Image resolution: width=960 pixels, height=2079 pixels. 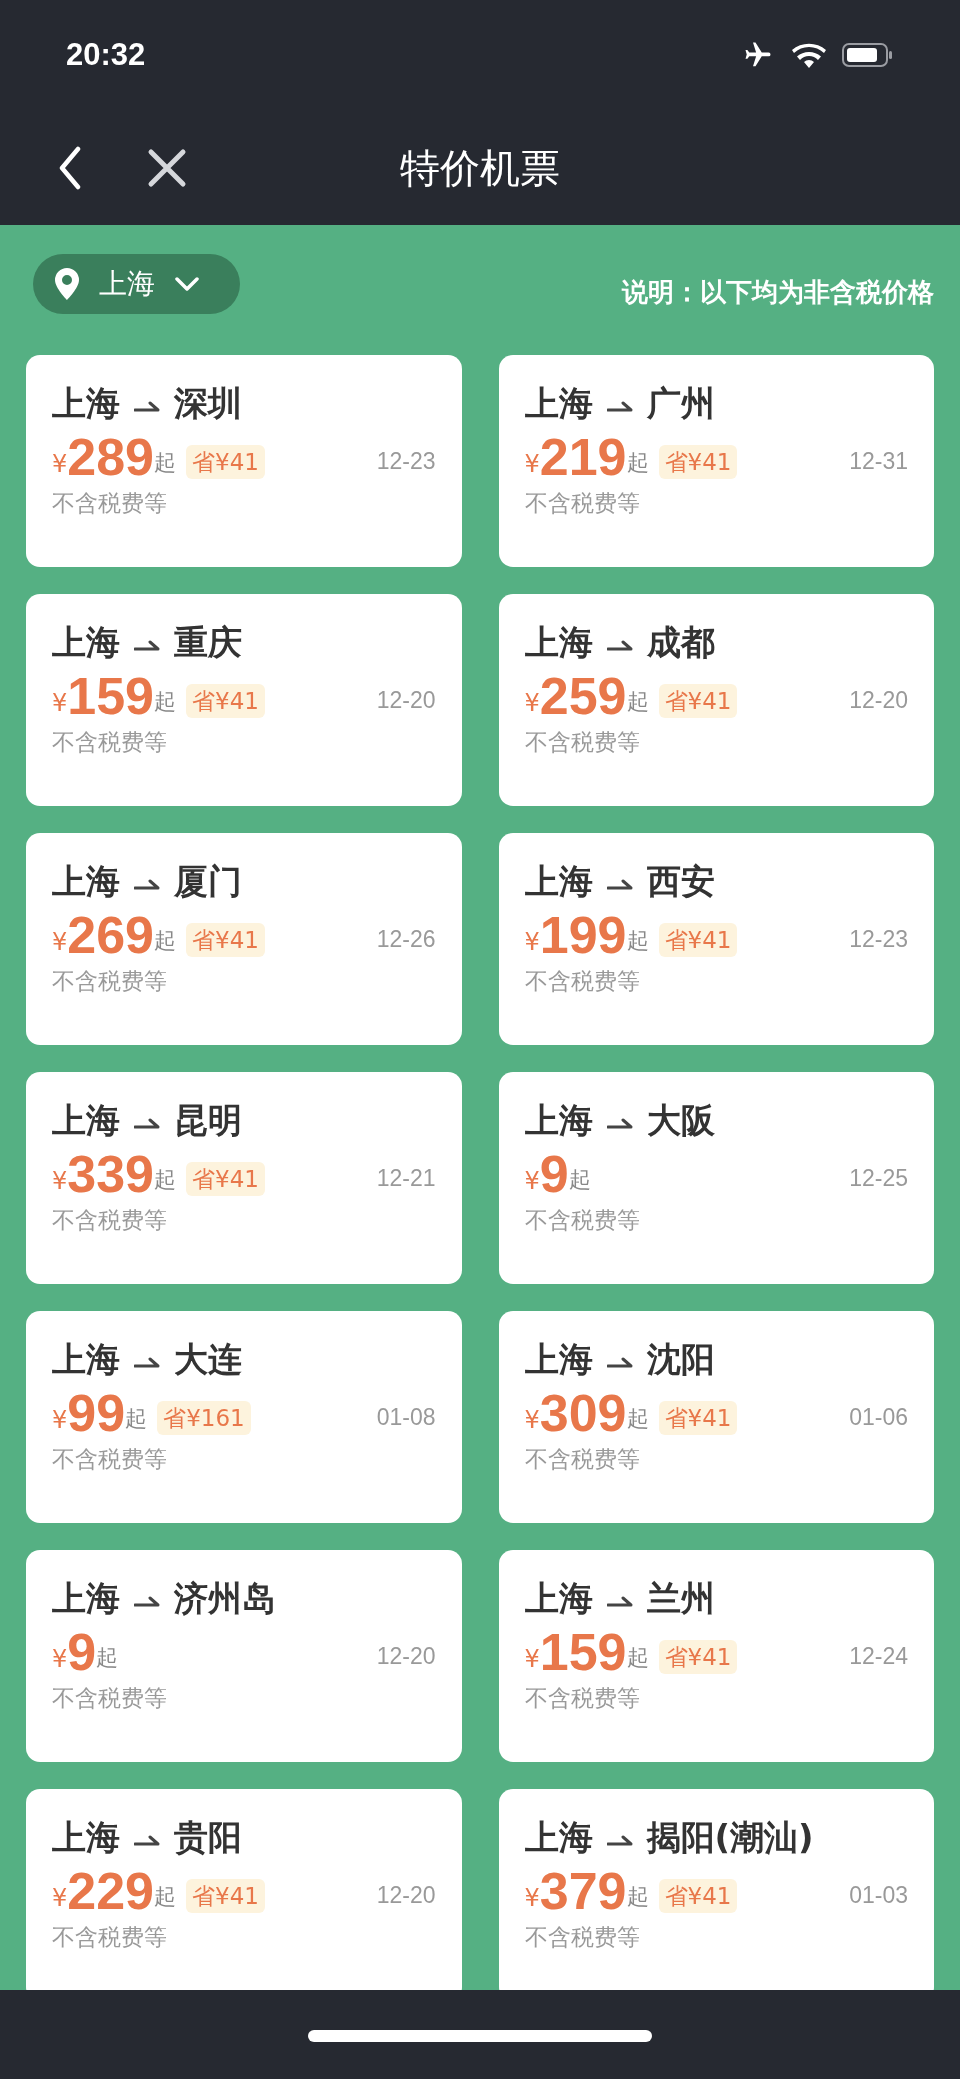 I want to click on deal-card: 上海 济州岛 ¥9起 12-20 不含税费等, so click(x=244, y=1656).